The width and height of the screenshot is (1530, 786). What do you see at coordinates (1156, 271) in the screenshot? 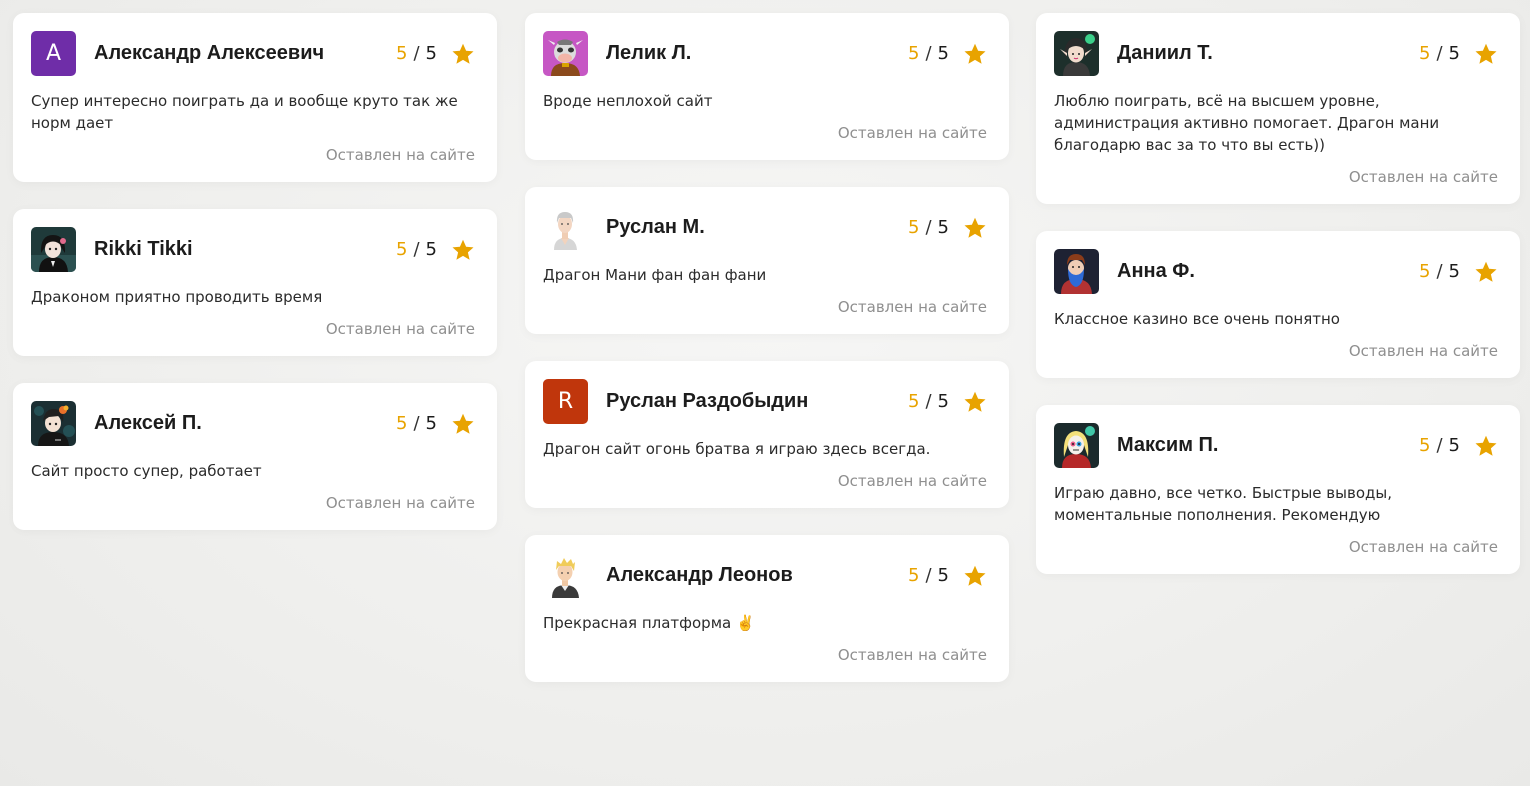
I see `reviewer-name: Анна Ф.` at bounding box center [1156, 271].